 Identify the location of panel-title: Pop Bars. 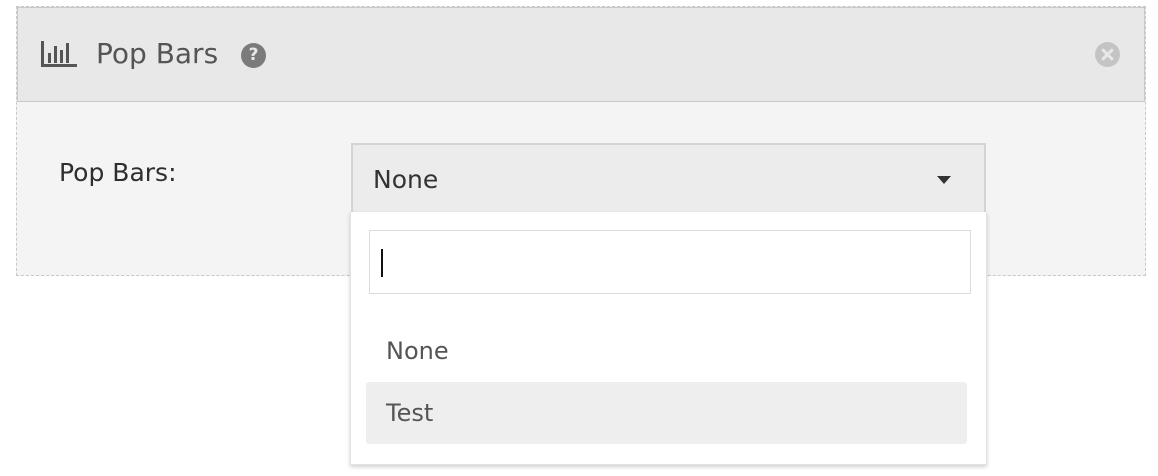
(157, 53).